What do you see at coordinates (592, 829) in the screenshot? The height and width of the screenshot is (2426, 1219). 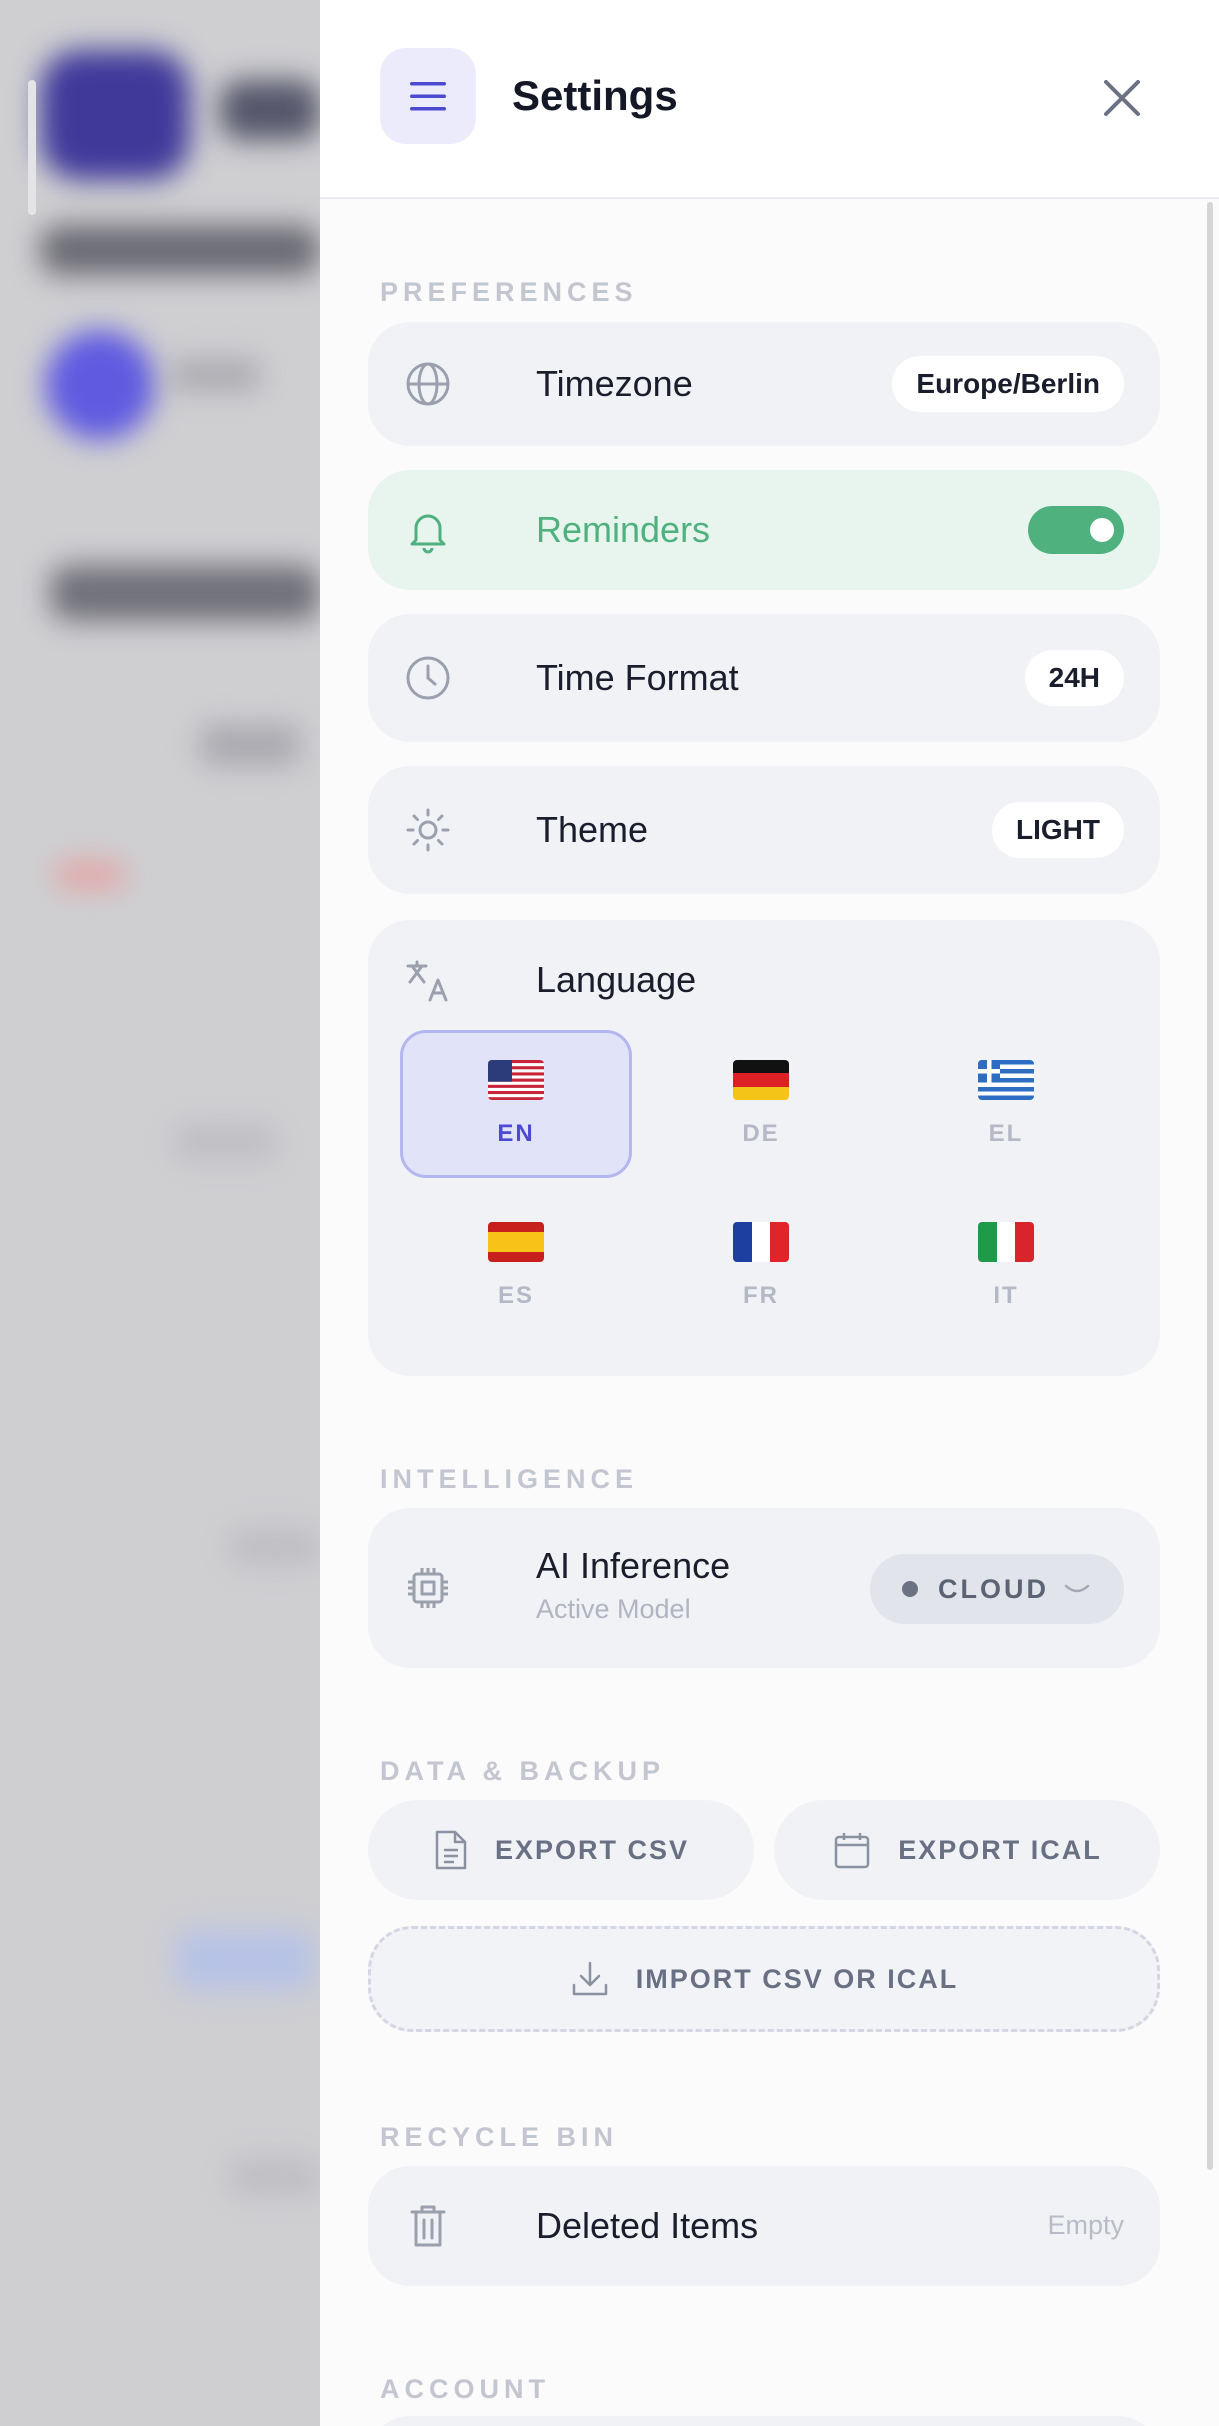 I see `theme-label: Theme` at bounding box center [592, 829].